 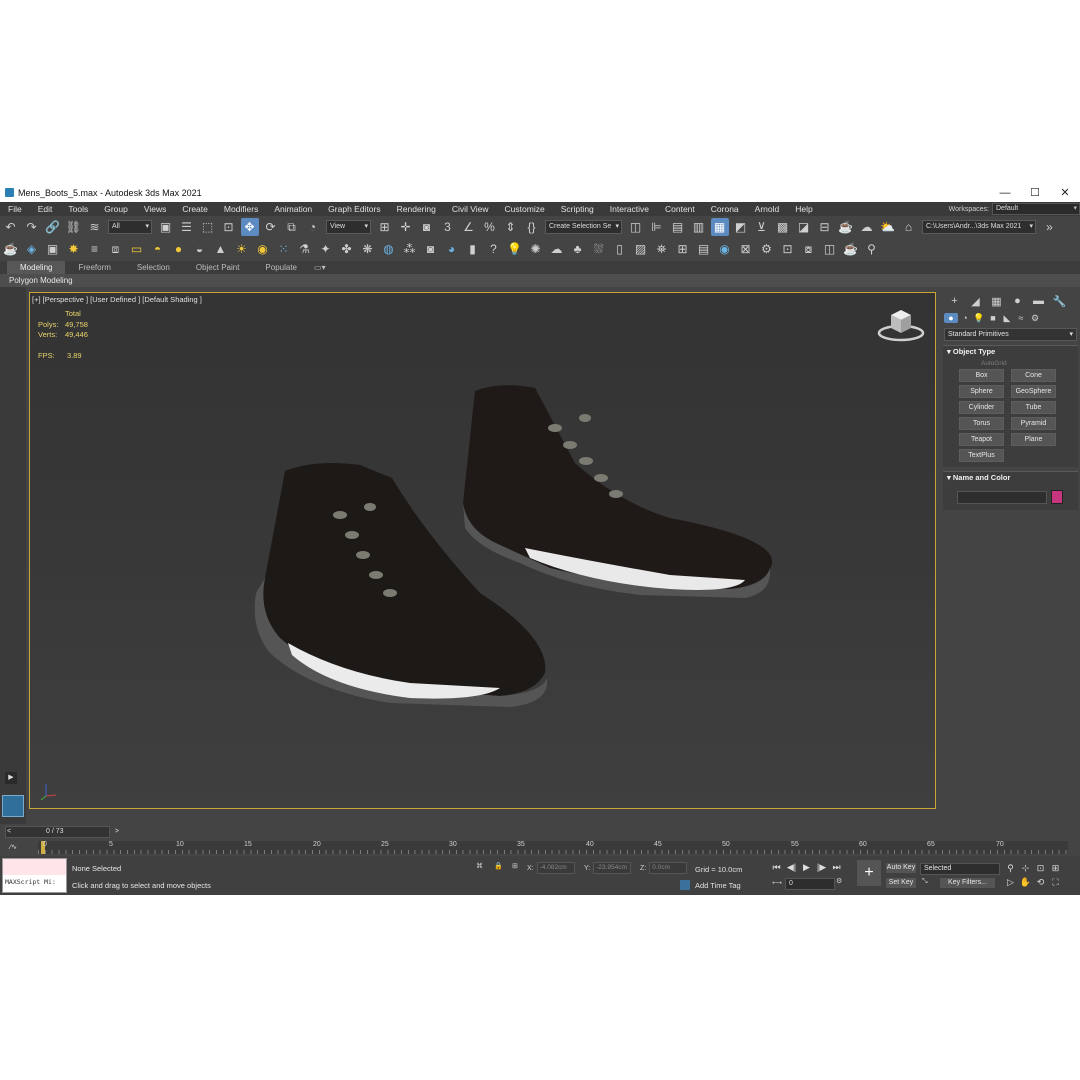 I want to click on menu-content: Content, so click(x=680, y=209).